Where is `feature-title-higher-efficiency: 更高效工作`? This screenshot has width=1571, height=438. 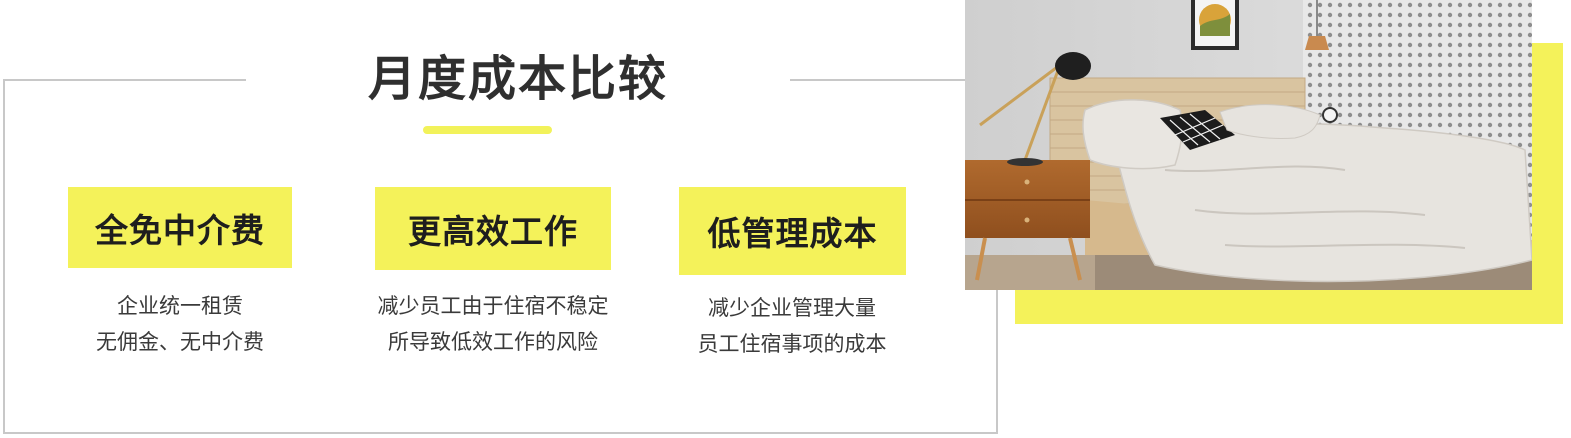 feature-title-higher-efficiency: 更高效工作 is located at coordinates (493, 228).